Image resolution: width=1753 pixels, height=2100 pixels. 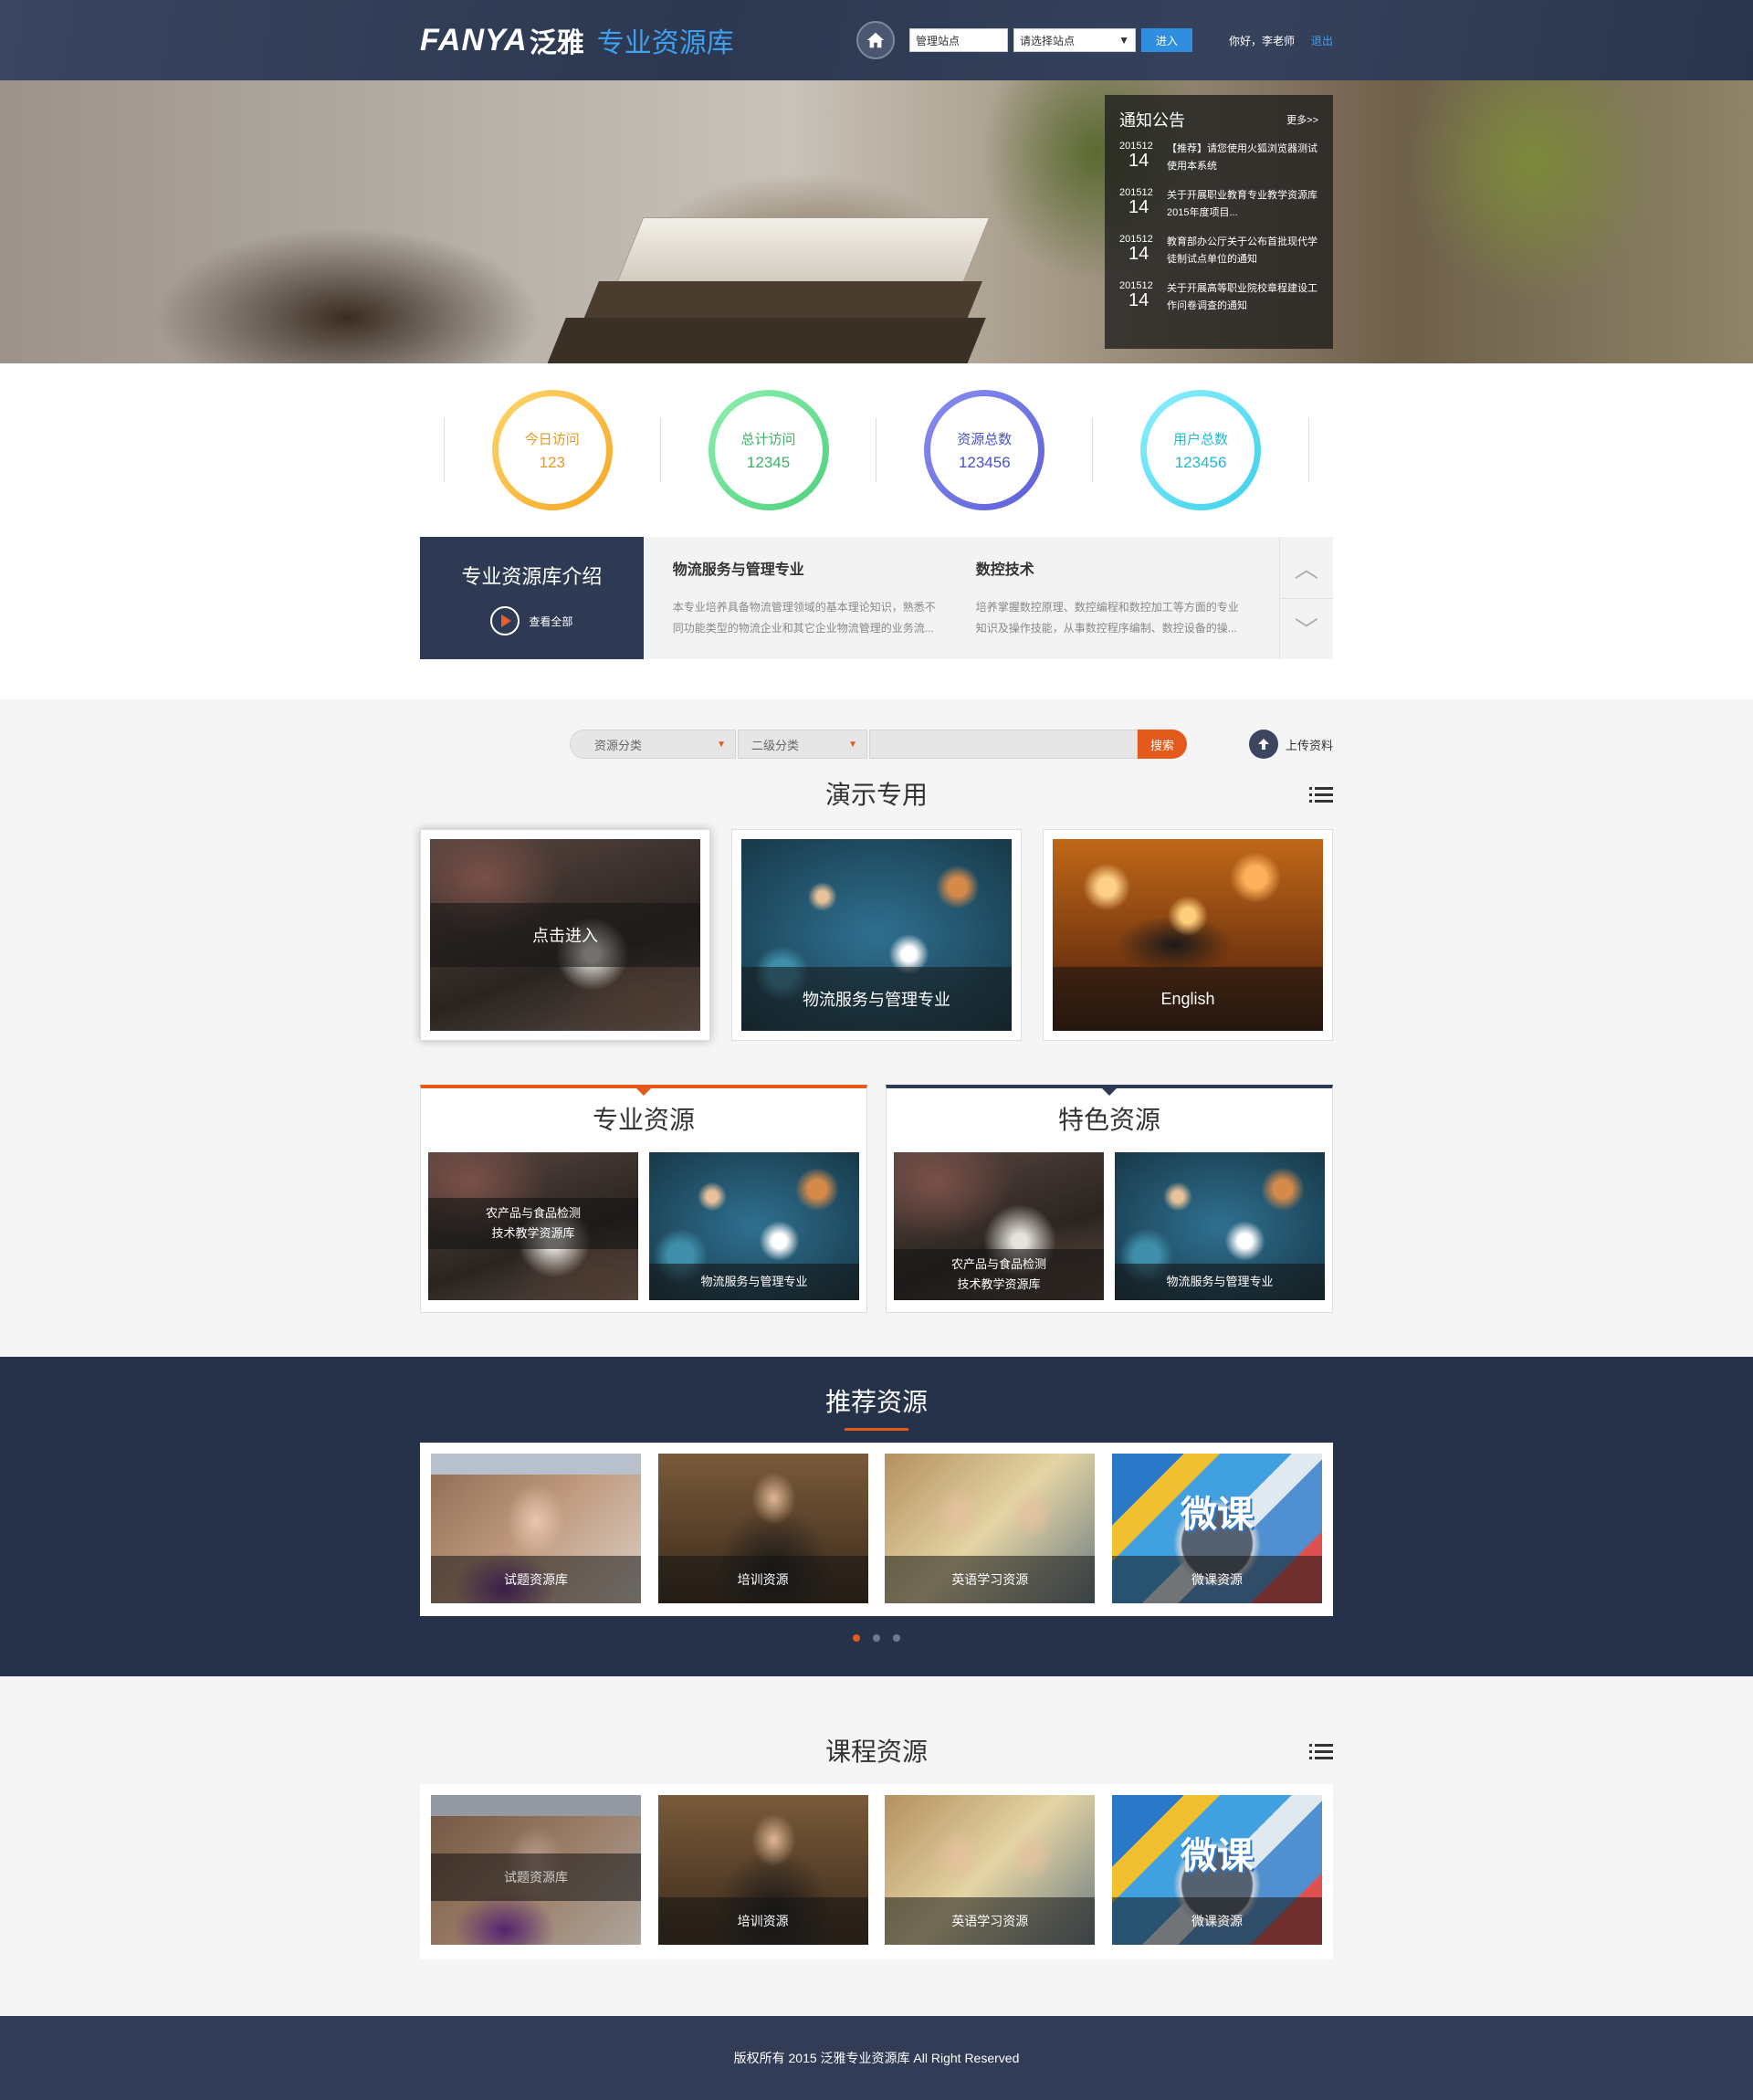 I want to click on recommend-card: 试题资源库, so click(x=536, y=1528).